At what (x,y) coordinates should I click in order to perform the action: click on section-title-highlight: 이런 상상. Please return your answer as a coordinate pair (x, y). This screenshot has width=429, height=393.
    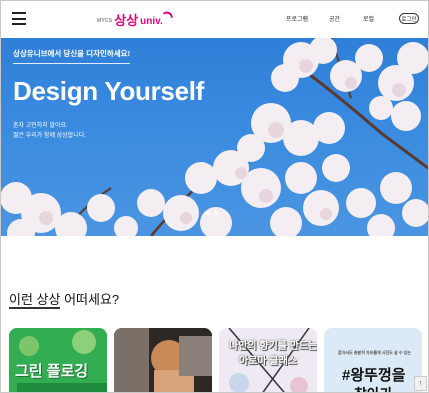
    Looking at the image, I should click on (35, 300).